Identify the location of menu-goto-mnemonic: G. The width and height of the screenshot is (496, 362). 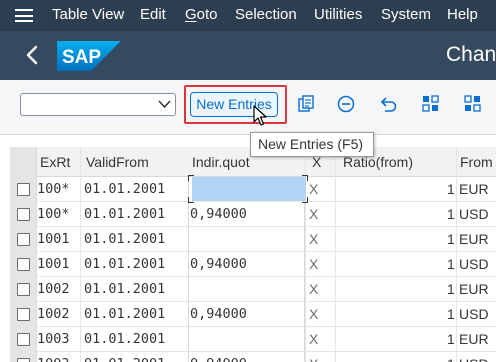
(191, 14).